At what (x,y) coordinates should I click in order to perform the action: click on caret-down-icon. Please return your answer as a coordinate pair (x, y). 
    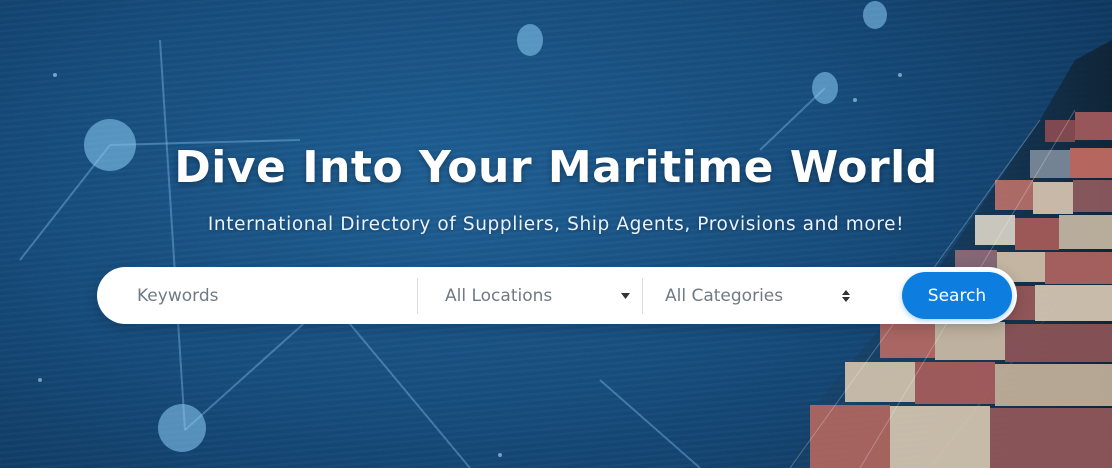
    Looking at the image, I should click on (625, 296).